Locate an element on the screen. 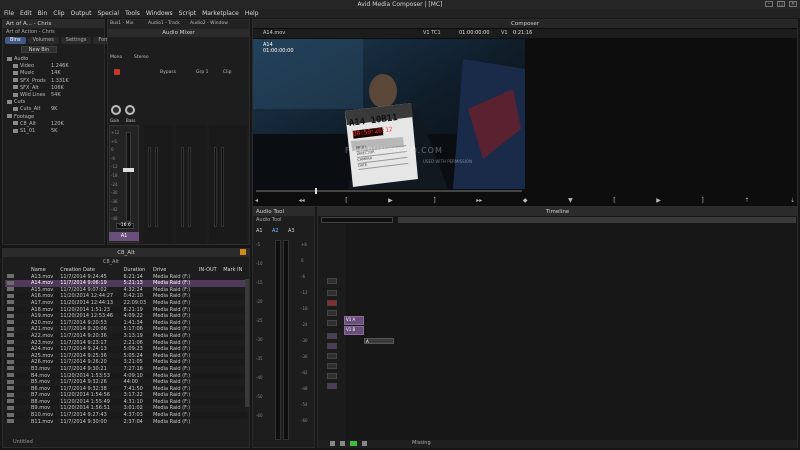 The image size is (800, 450). project-tab-bins: Bins is located at coordinates (15, 40).